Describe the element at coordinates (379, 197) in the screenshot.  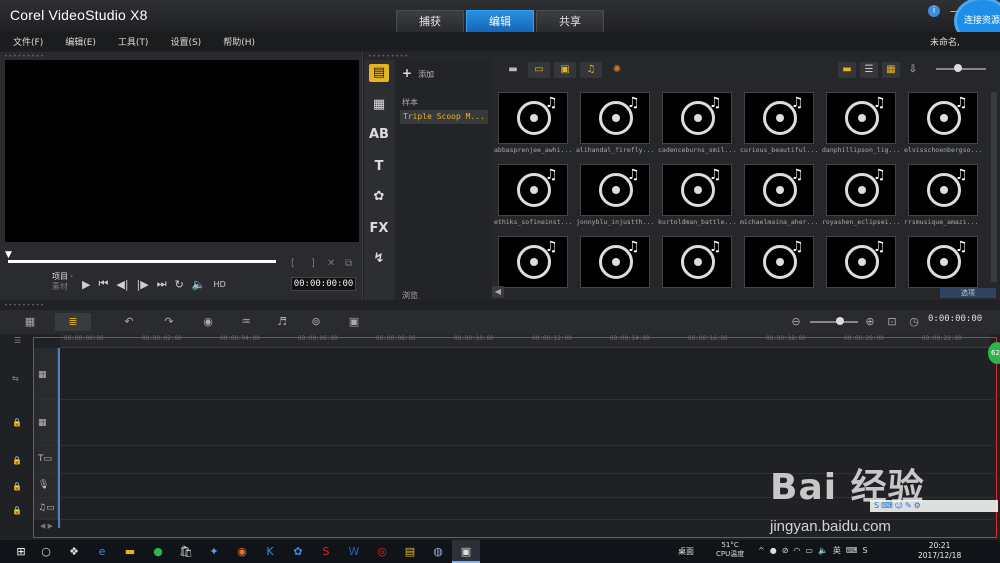
I see `graphic-icon: ✿` at that location.